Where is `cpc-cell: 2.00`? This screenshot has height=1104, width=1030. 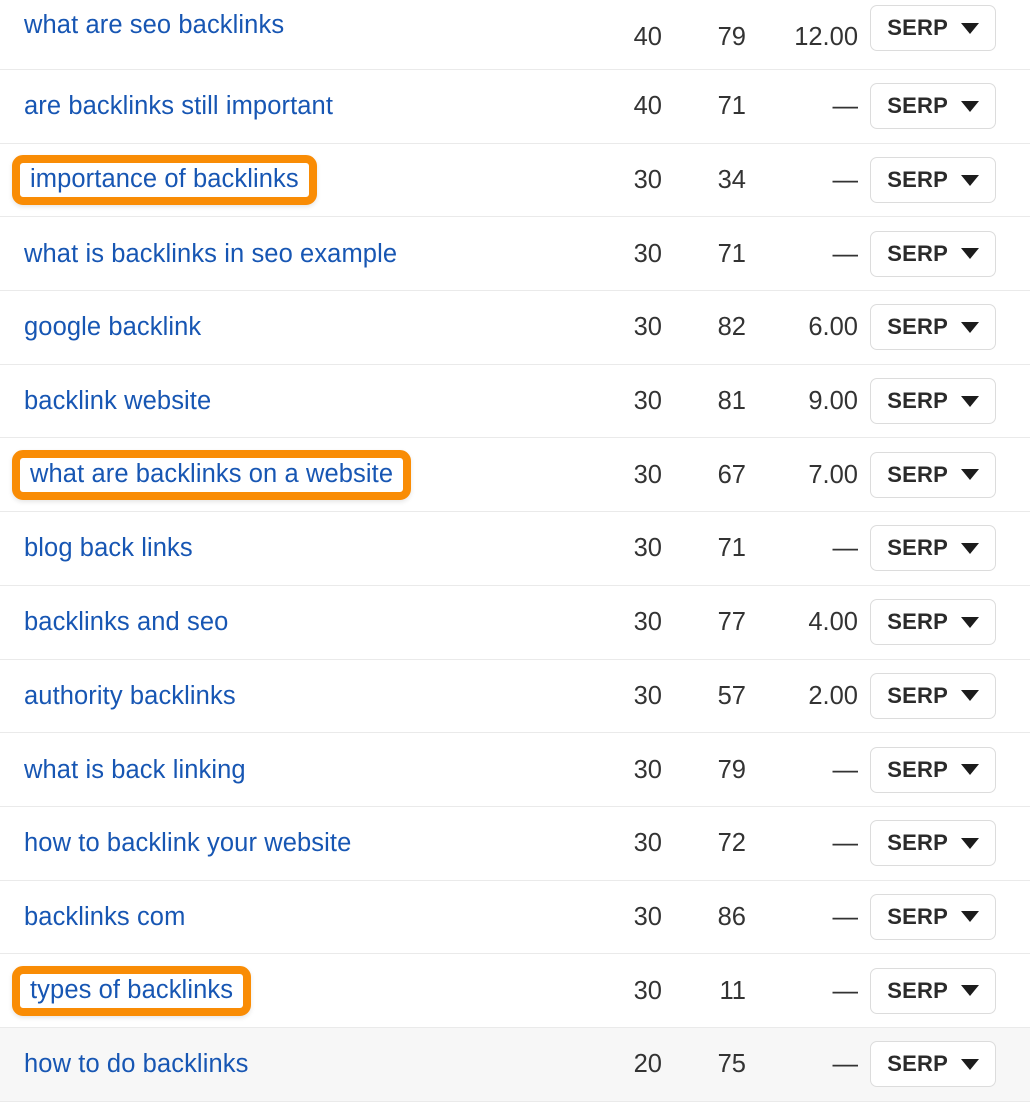
cpc-cell: 2.00 is located at coordinates (833, 695).